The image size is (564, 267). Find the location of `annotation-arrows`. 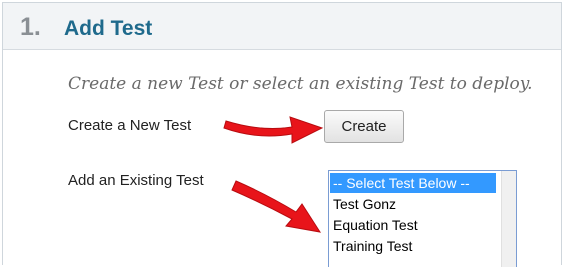

annotation-arrows is located at coordinates (273, 174).